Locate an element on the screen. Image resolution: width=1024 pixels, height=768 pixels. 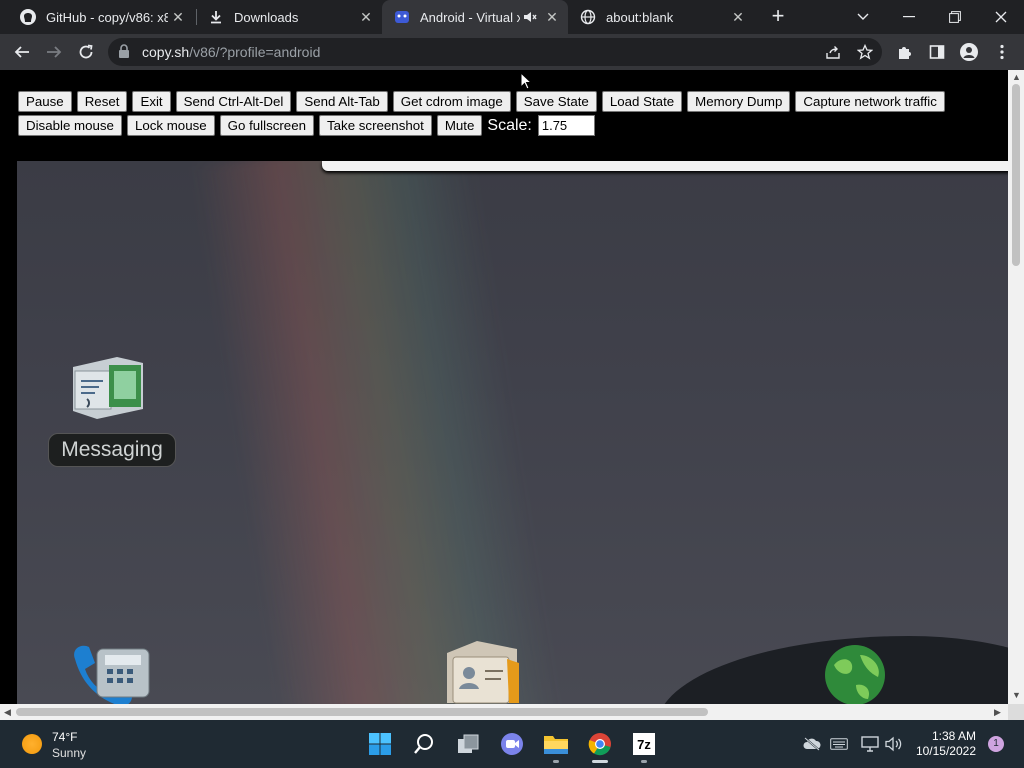
back-arrow-icon is located at coordinates (22, 52).